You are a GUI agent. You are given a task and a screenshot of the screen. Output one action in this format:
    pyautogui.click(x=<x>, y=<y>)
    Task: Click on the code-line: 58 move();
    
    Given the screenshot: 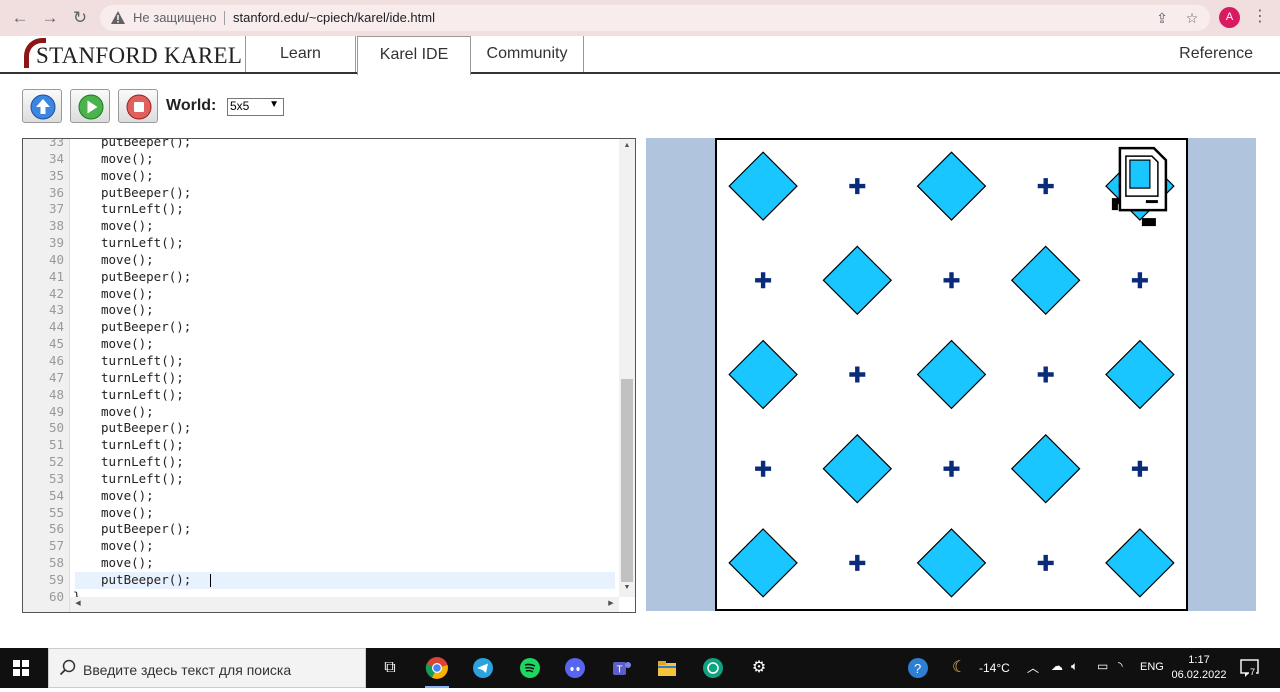 What is the action you would take?
    pyautogui.click(x=321, y=563)
    